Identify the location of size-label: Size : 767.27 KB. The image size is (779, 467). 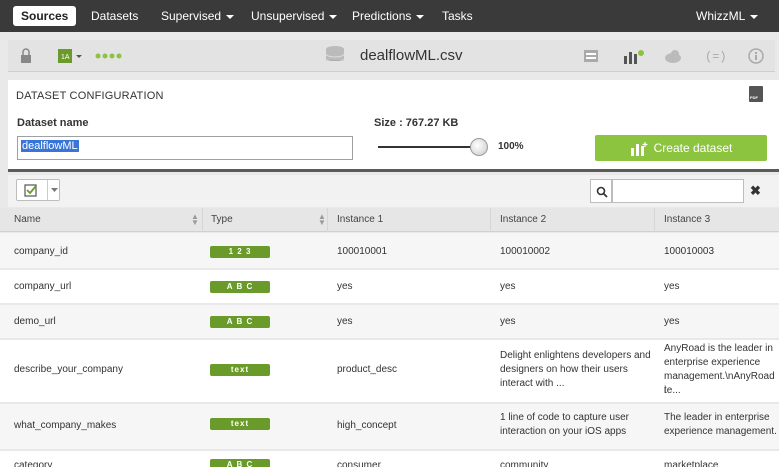
(416, 123).